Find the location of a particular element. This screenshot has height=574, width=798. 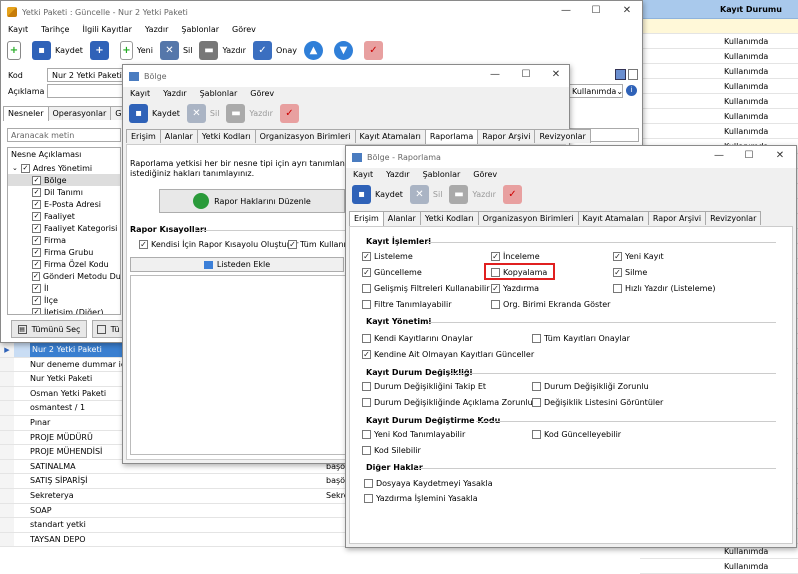

status-combo: Kullanımda ⌄ is located at coordinates (596, 91).